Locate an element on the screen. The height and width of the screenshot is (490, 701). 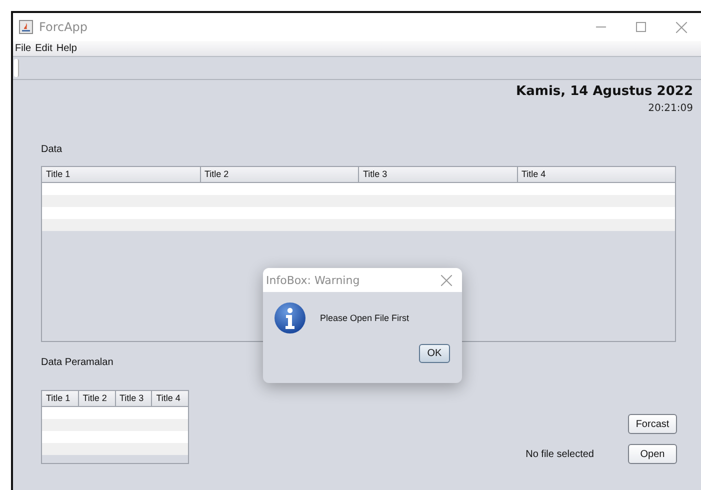
maximize-icon is located at coordinates (641, 27).